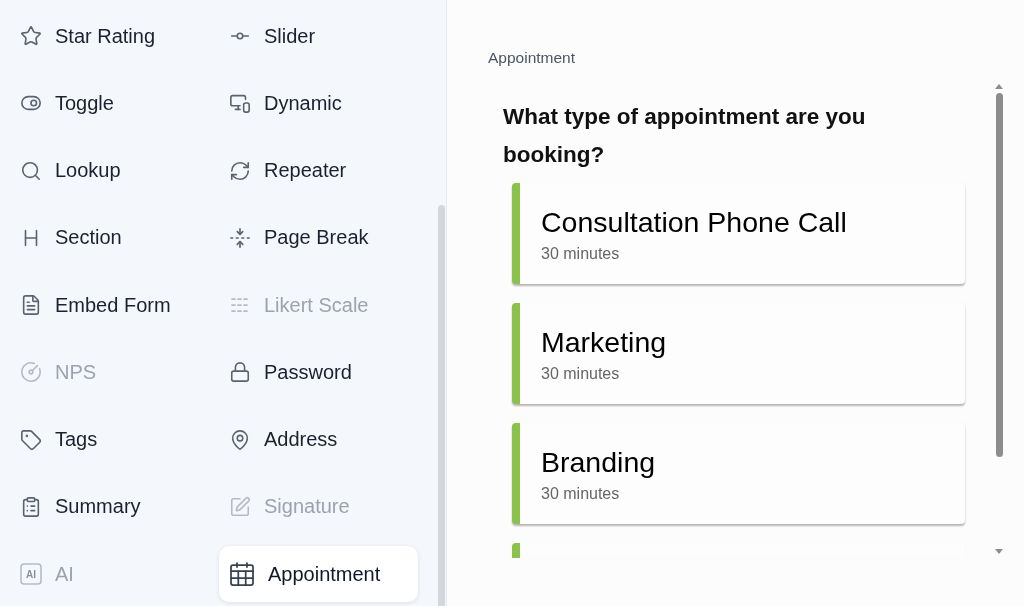 Image resolution: width=1024 pixels, height=606 pixels. Describe the element at coordinates (31, 506) in the screenshot. I see `clipboard-icon` at that location.